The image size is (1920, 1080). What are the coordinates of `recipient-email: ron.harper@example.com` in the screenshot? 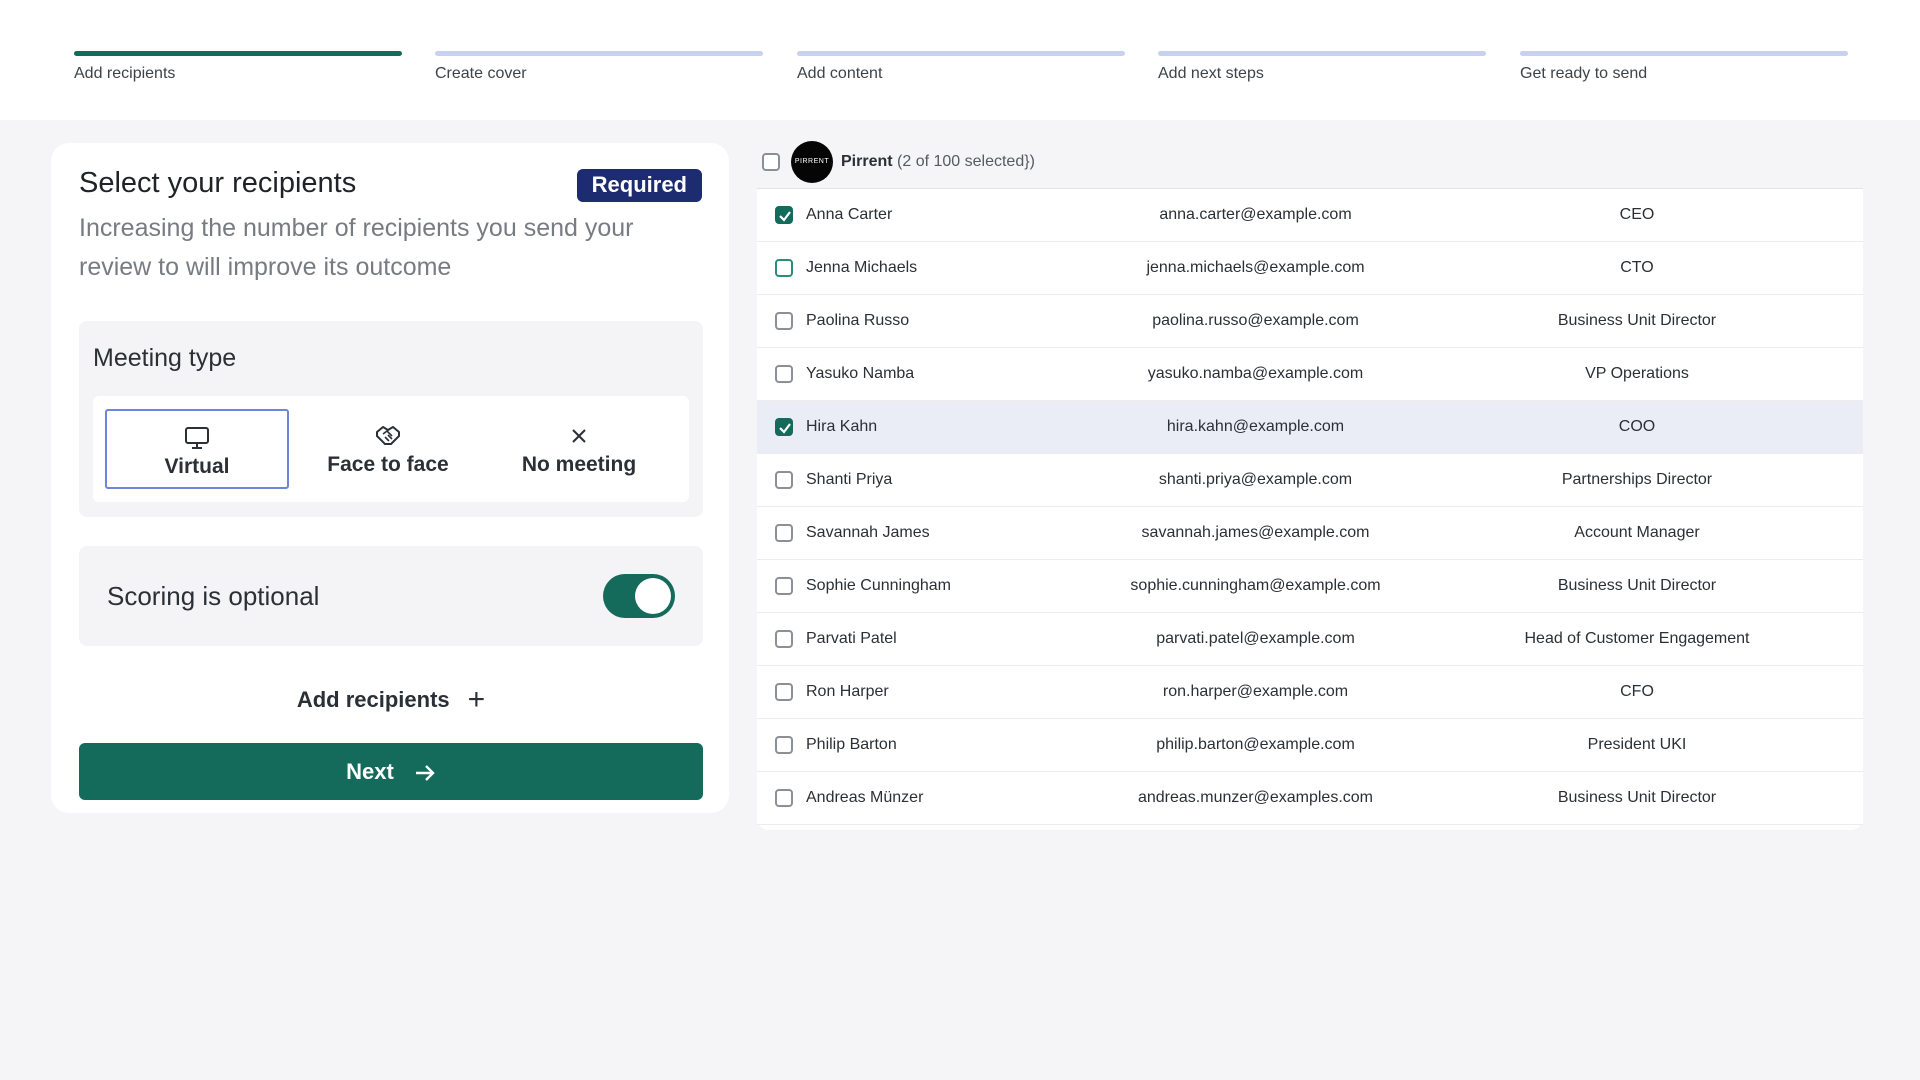 It's located at (1255, 691).